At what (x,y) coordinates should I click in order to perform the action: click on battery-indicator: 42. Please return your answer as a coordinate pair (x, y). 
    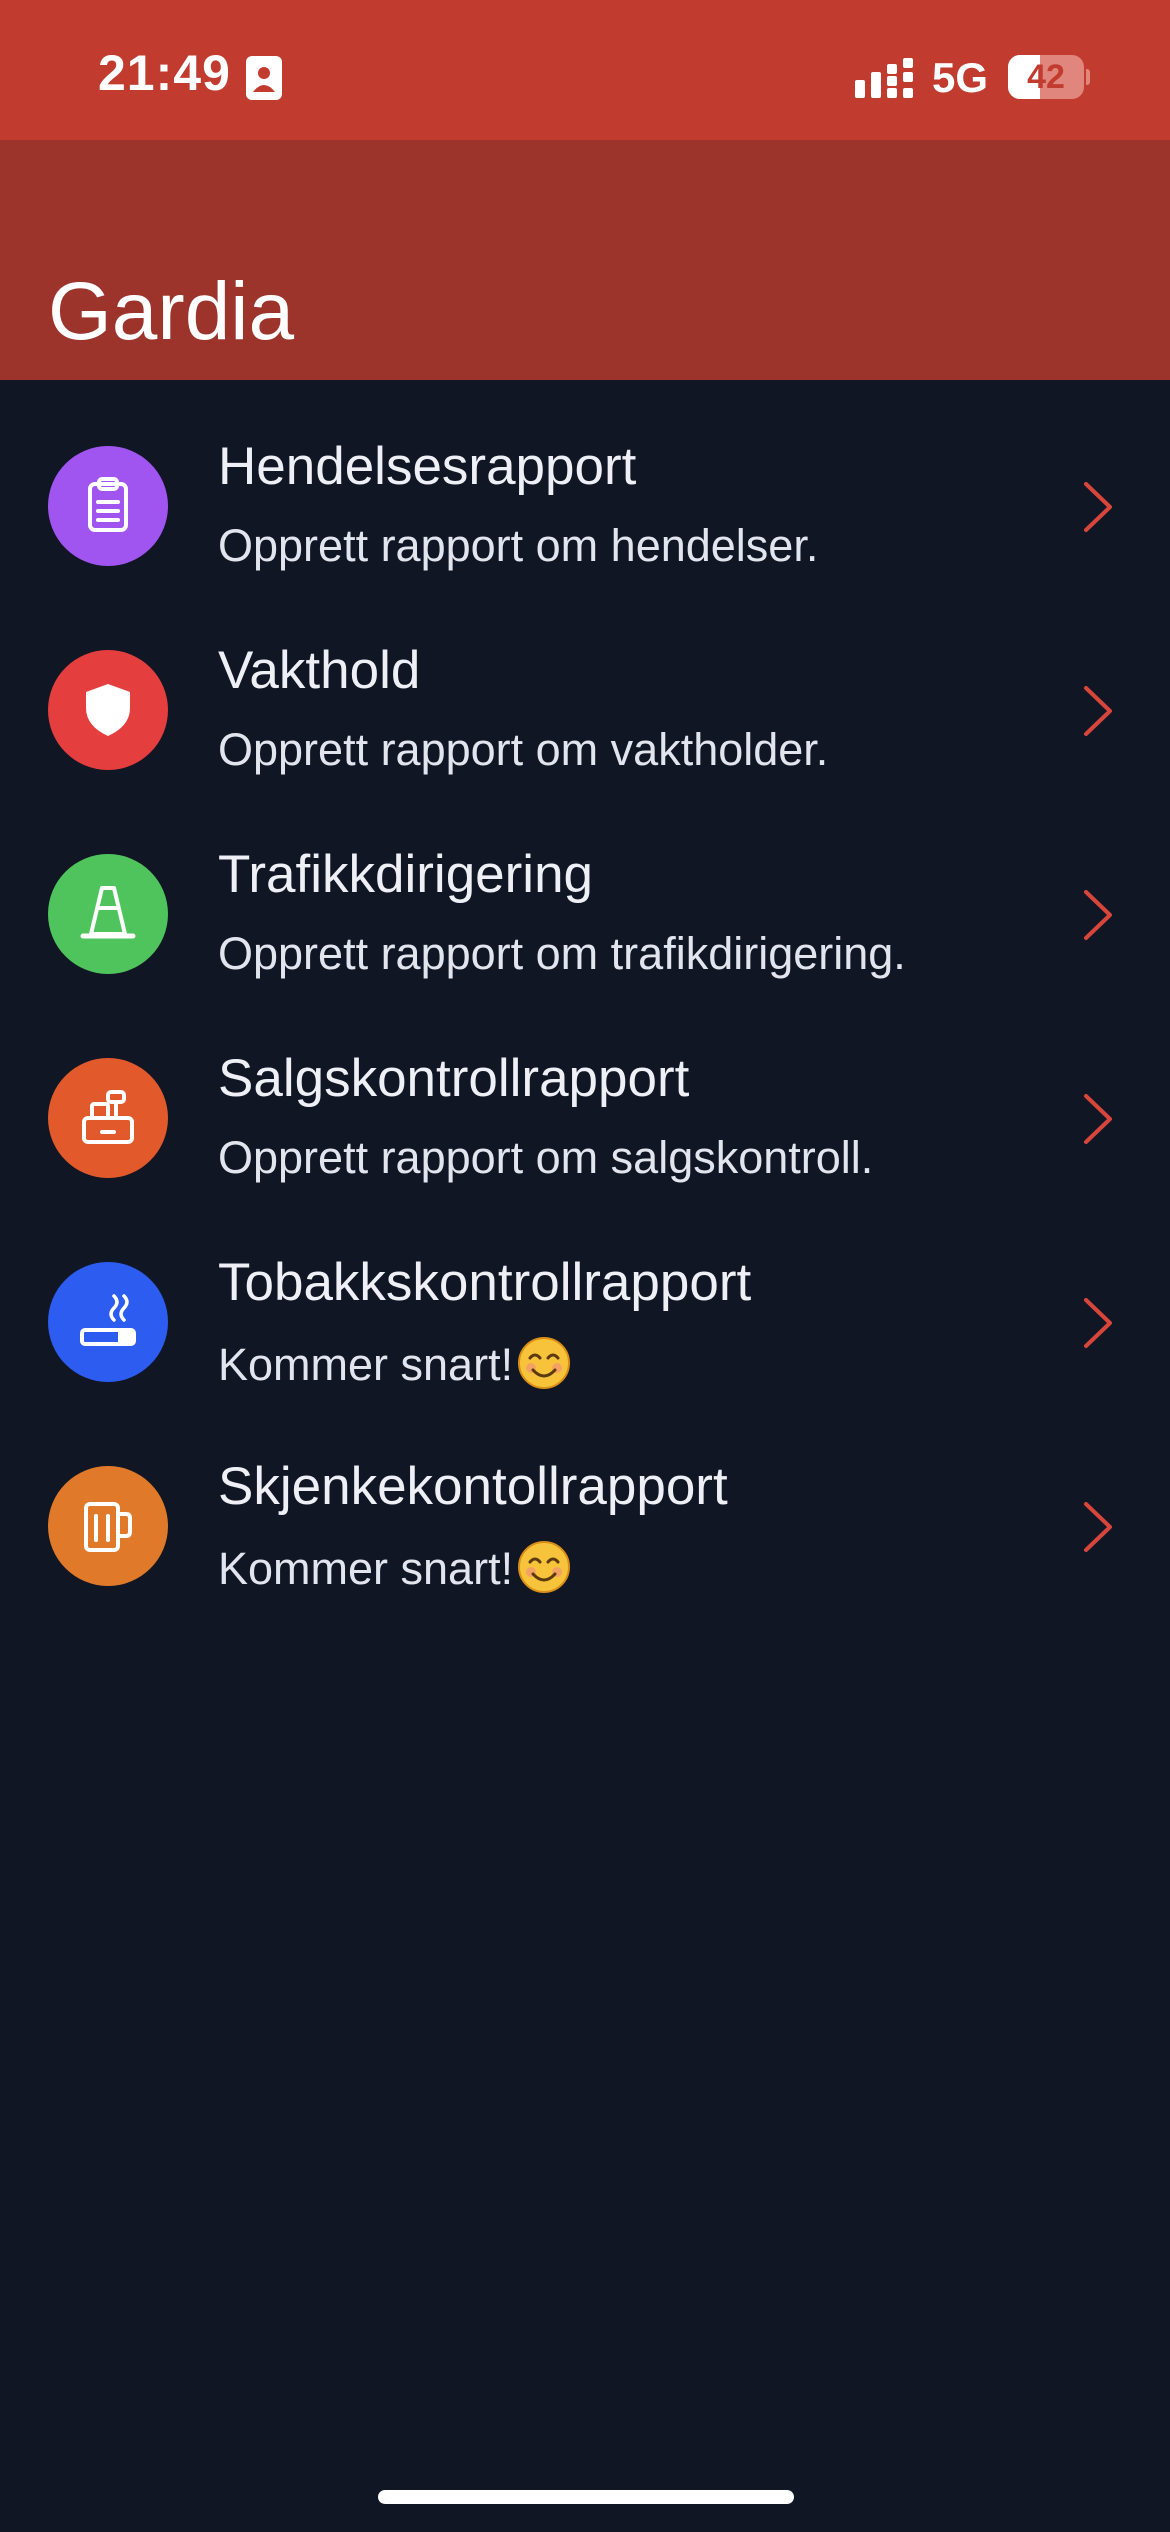
    Looking at the image, I should click on (1049, 78).